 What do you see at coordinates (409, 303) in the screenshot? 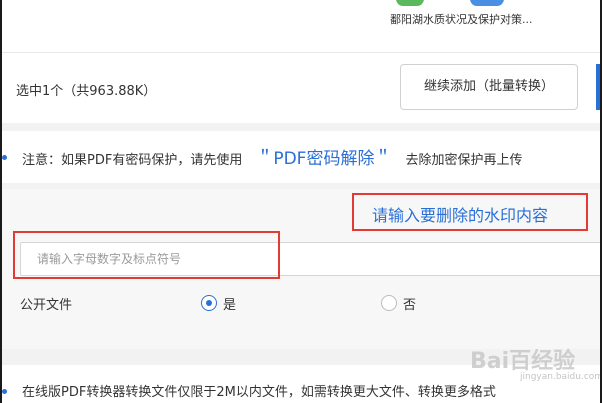
I see `public-no-label: 否` at bounding box center [409, 303].